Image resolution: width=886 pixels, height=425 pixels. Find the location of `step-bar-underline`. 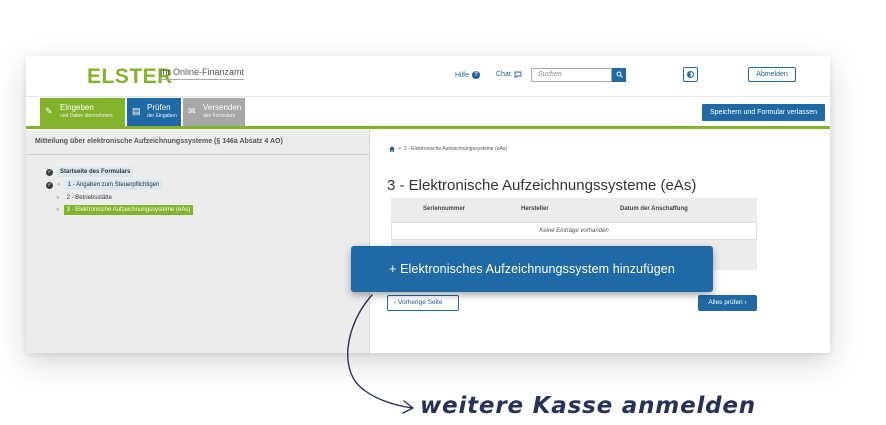

step-bar-underline is located at coordinates (428, 127).